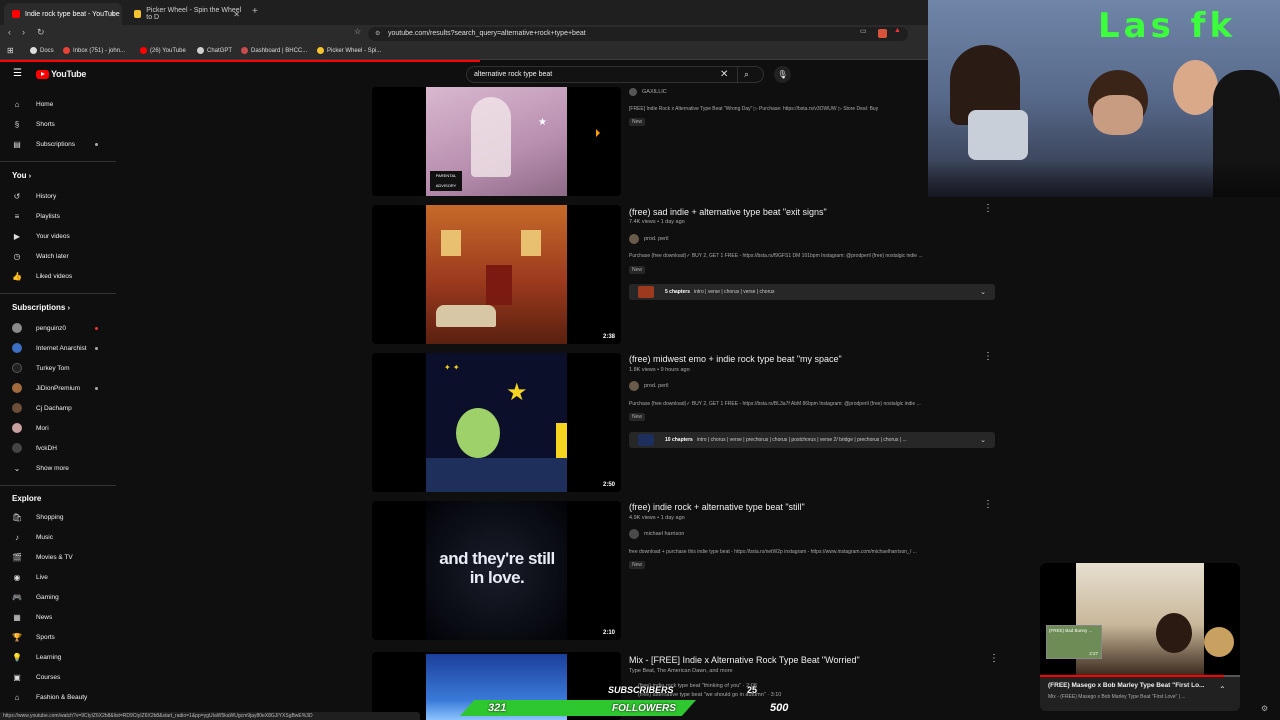 The width and height of the screenshot is (1280, 720). What do you see at coordinates (62, 697) in the screenshot?
I see `sidebar-item-fashion-beauty: ⌂ Fashion & Beauty` at bounding box center [62, 697].